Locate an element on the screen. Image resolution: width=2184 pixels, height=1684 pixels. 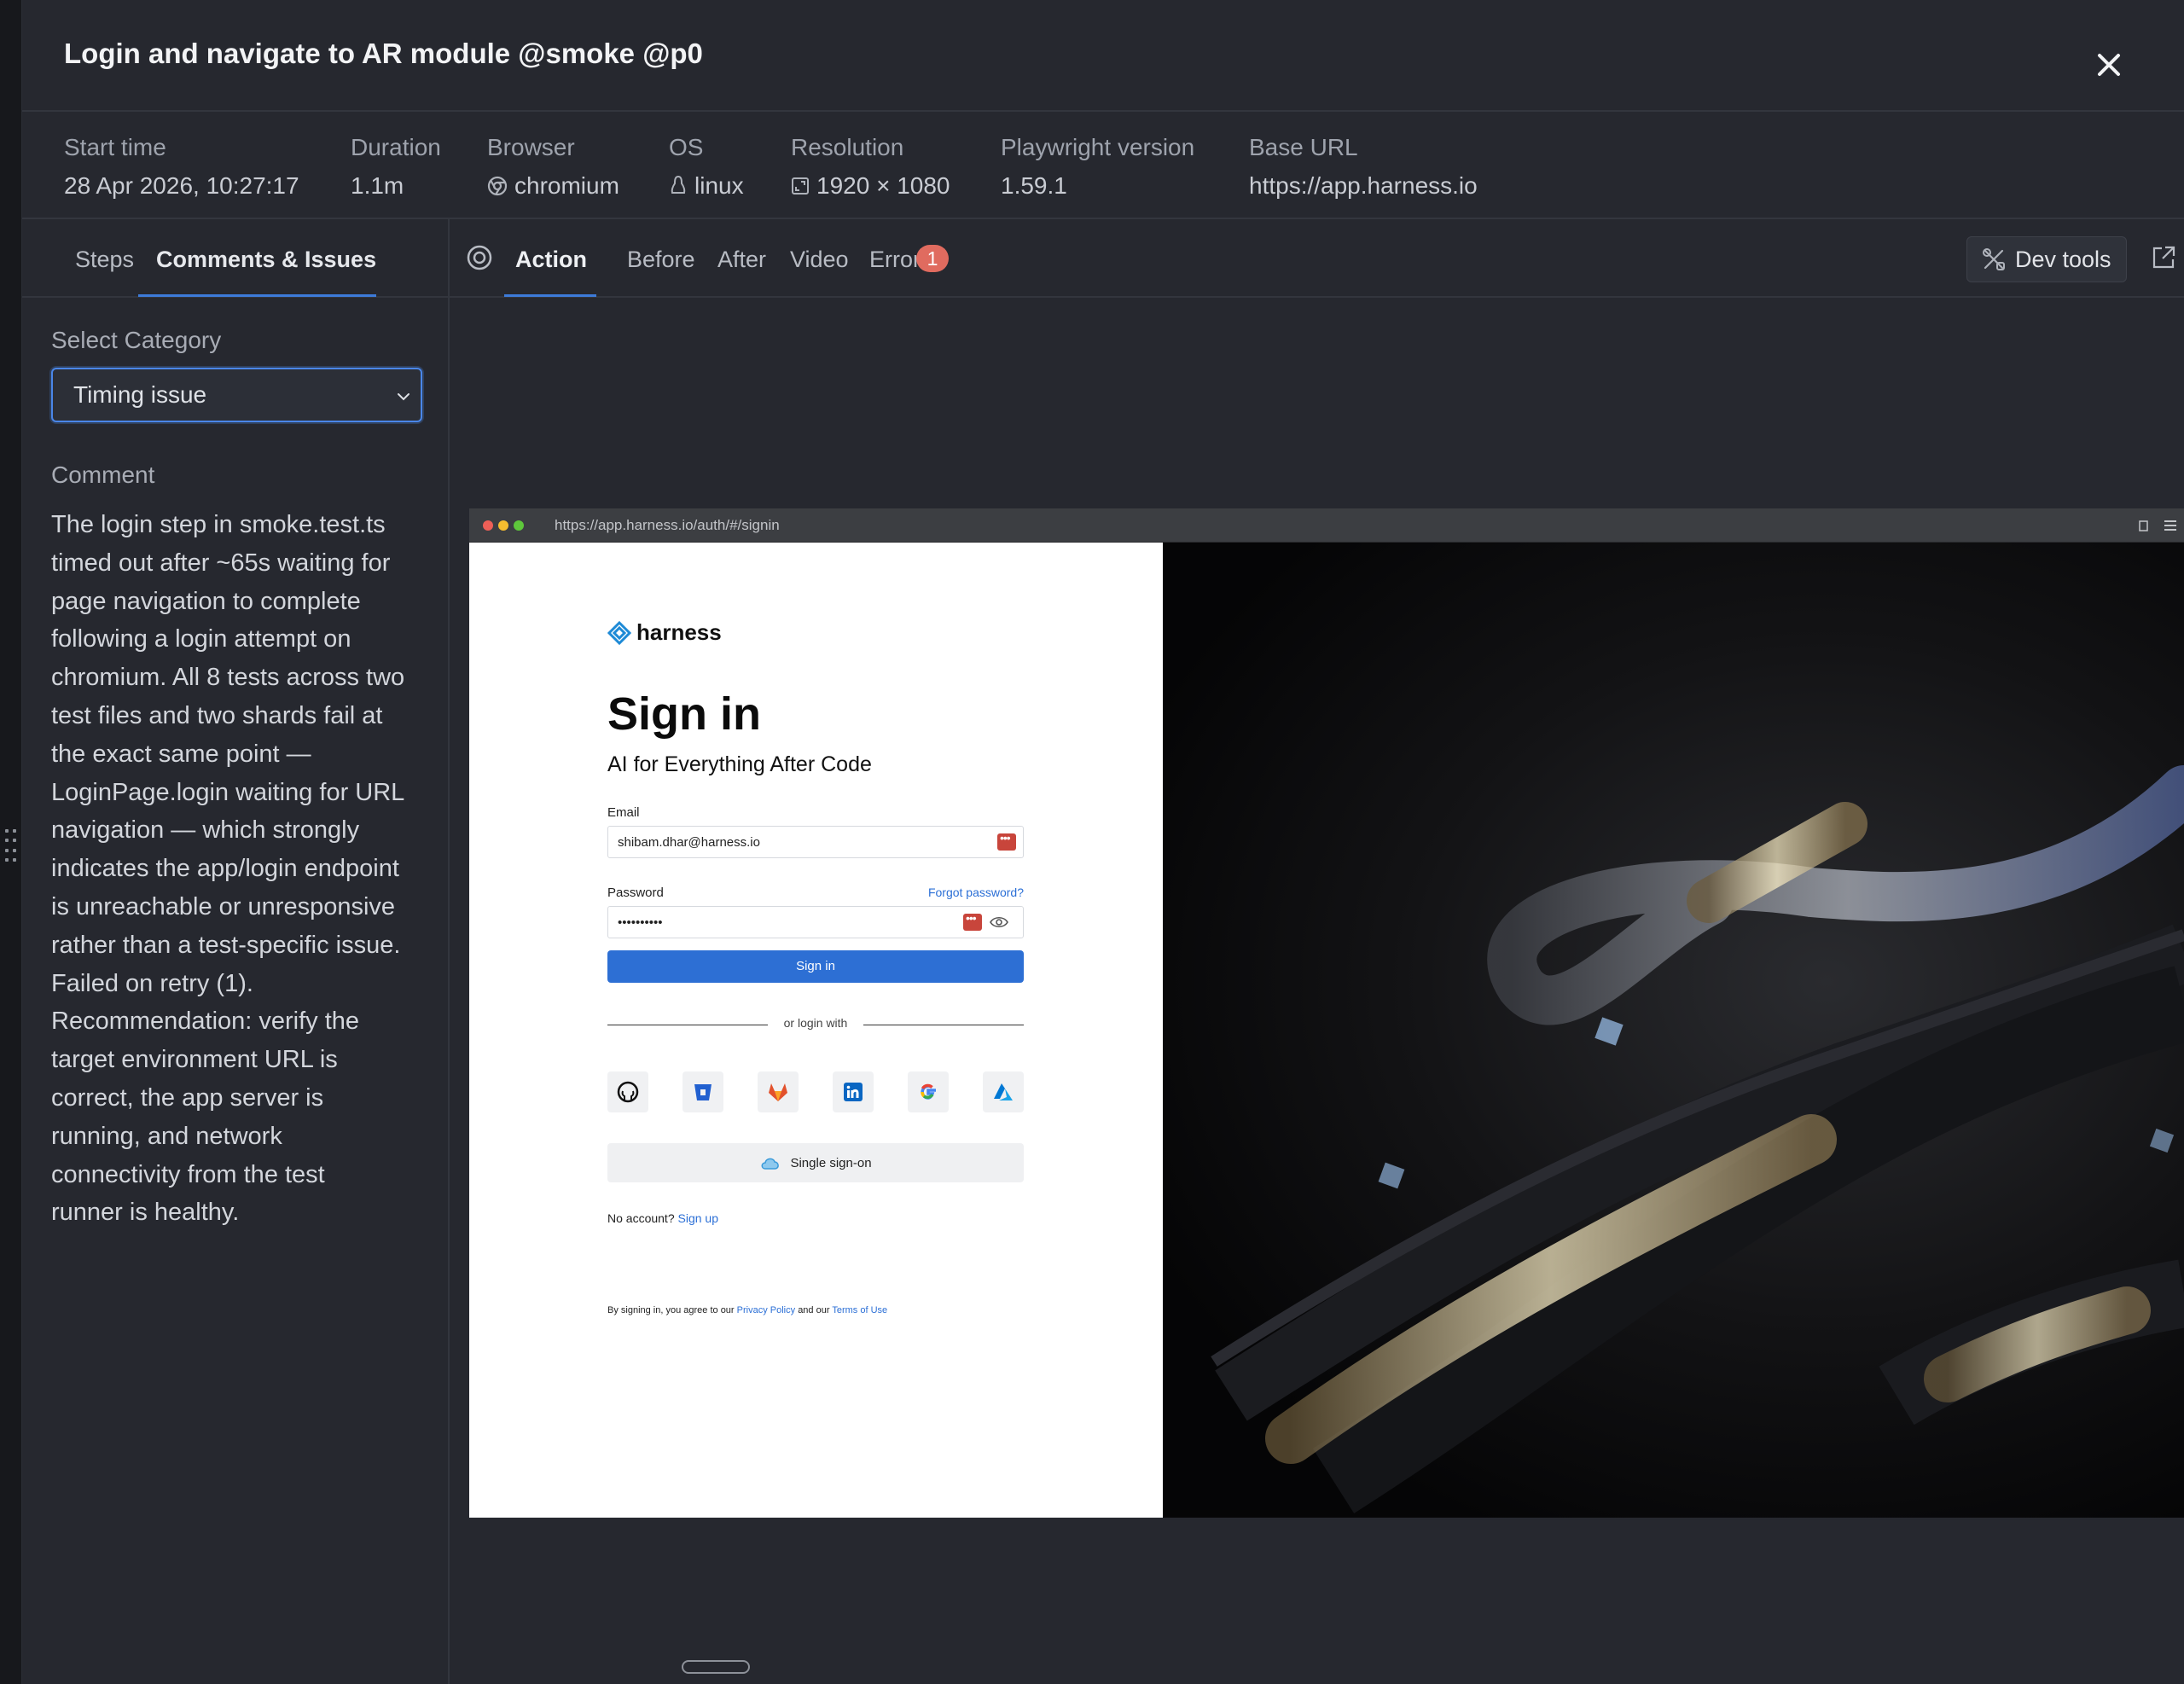
terms-mid: and our is located at coordinates (814, 1310).